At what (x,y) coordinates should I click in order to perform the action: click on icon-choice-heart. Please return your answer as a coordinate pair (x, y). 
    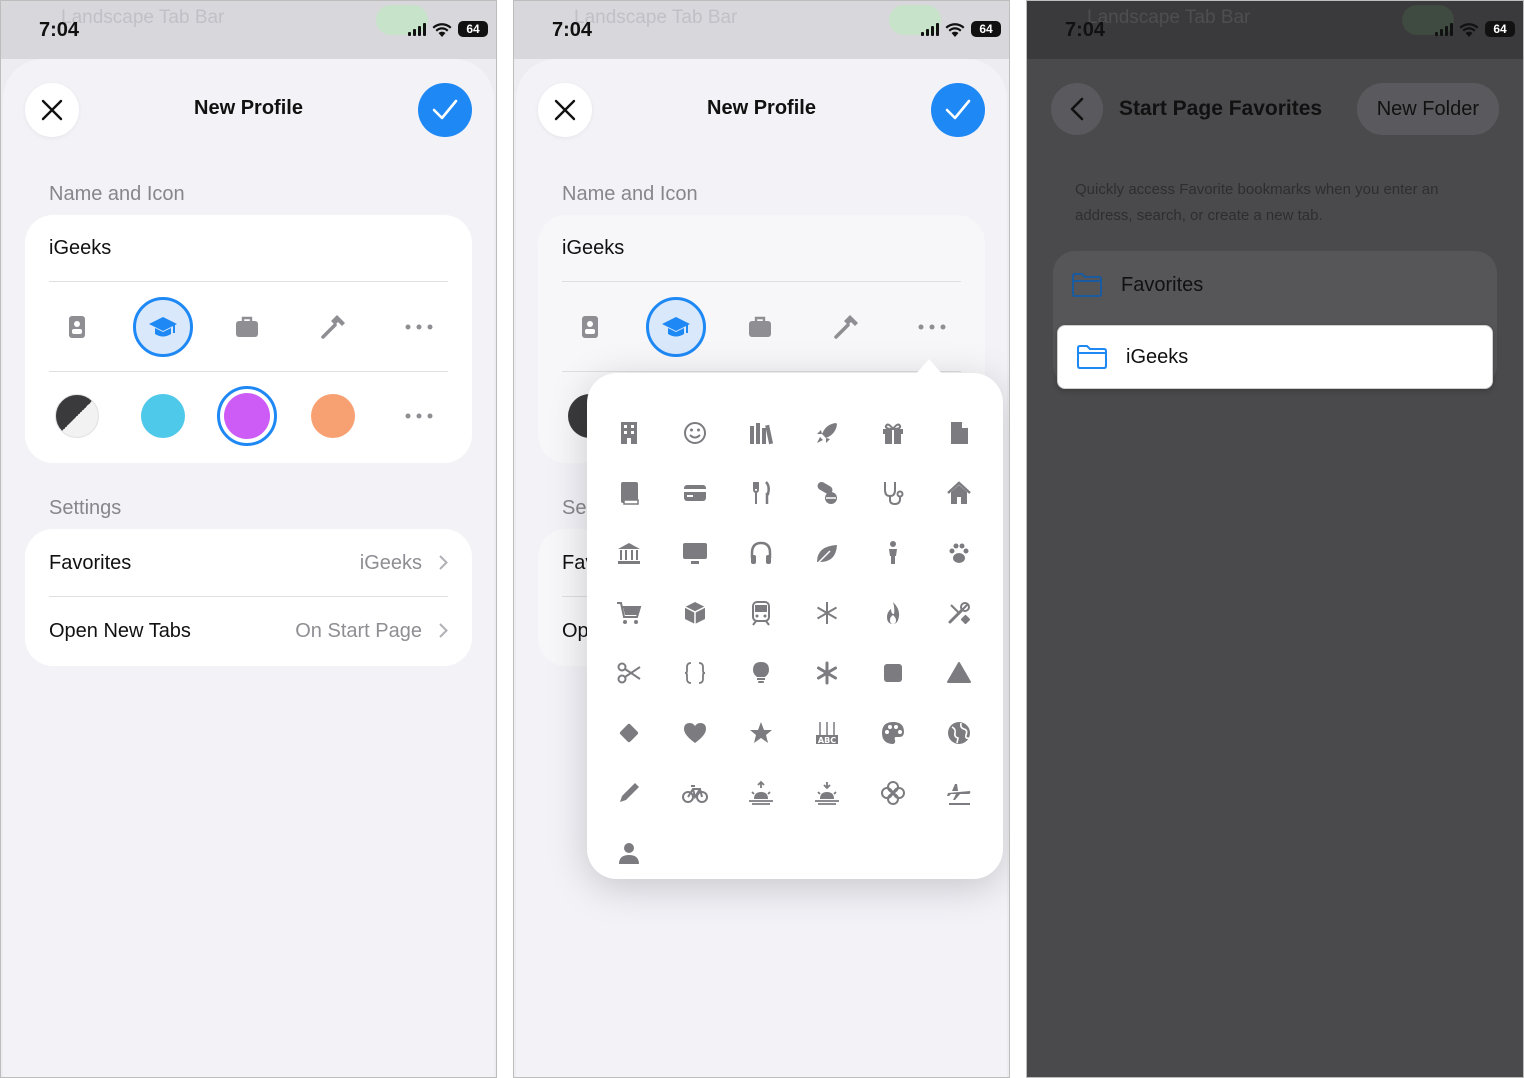
    Looking at the image, I should click on (695, 733).